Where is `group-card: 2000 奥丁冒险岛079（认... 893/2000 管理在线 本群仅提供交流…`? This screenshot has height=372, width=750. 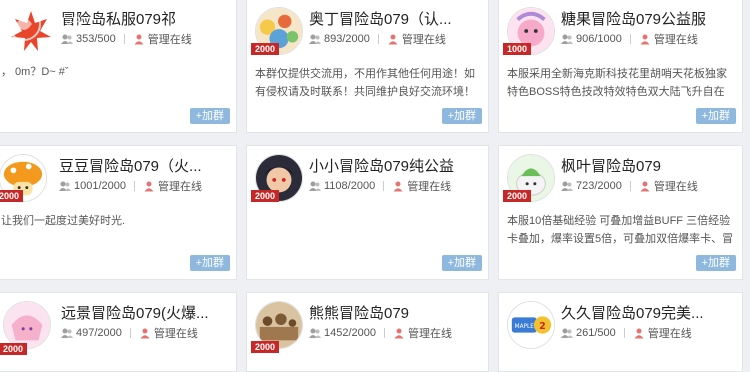
group-card: 2000 奥丁冒险岛079（认... 893/2000 管理在线 本群仅提供交流… is located at coordinates (367, 66).